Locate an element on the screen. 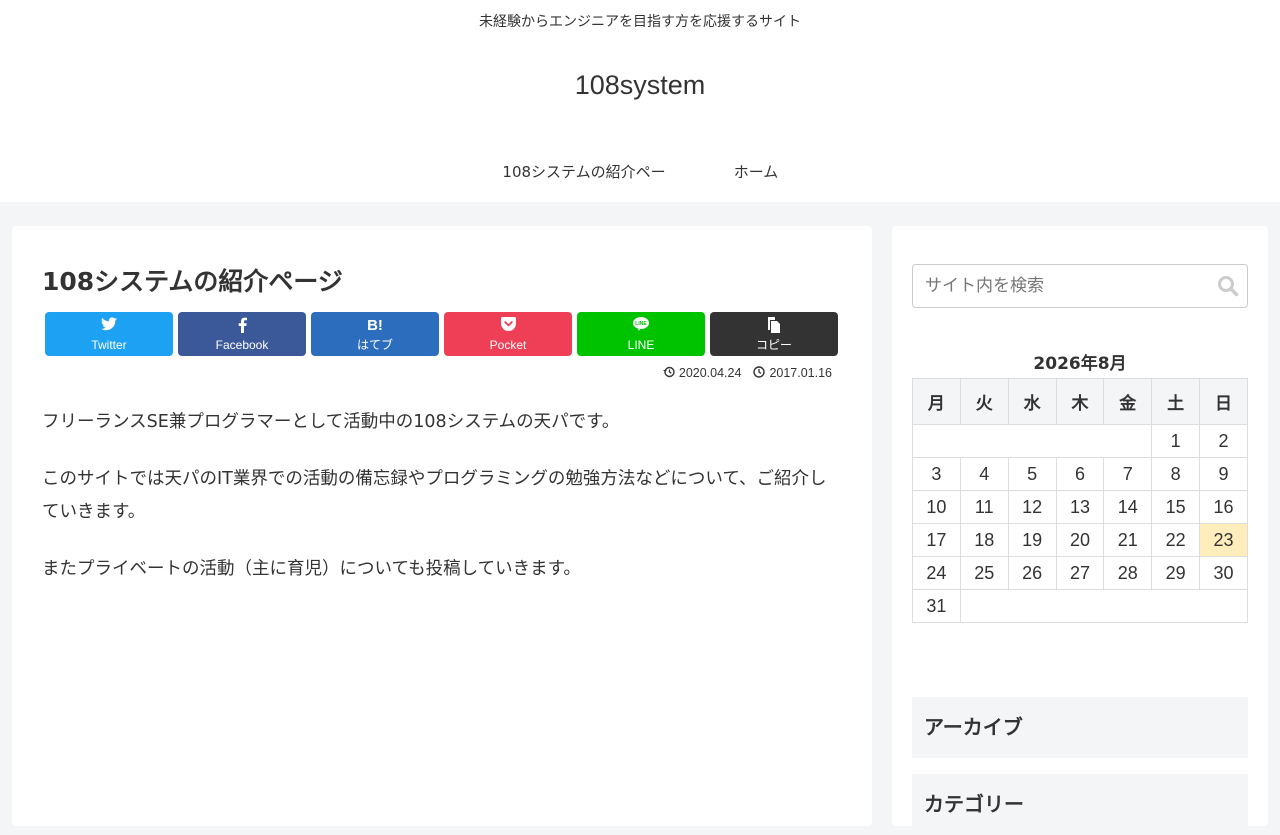 The width and height of the screenshot is (1280, 835). paragraph: フリーランスSE兼プログラマーとして活動中の108システムの天パです。 is located at coordinates (331, 422).